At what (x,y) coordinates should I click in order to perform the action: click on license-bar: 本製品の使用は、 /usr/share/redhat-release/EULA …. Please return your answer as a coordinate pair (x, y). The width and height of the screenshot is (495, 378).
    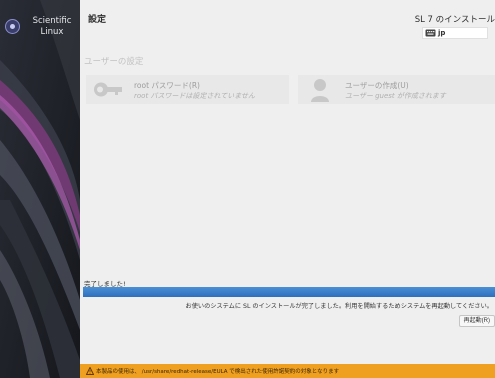
    Looking at the image, I should click on (287, 371).